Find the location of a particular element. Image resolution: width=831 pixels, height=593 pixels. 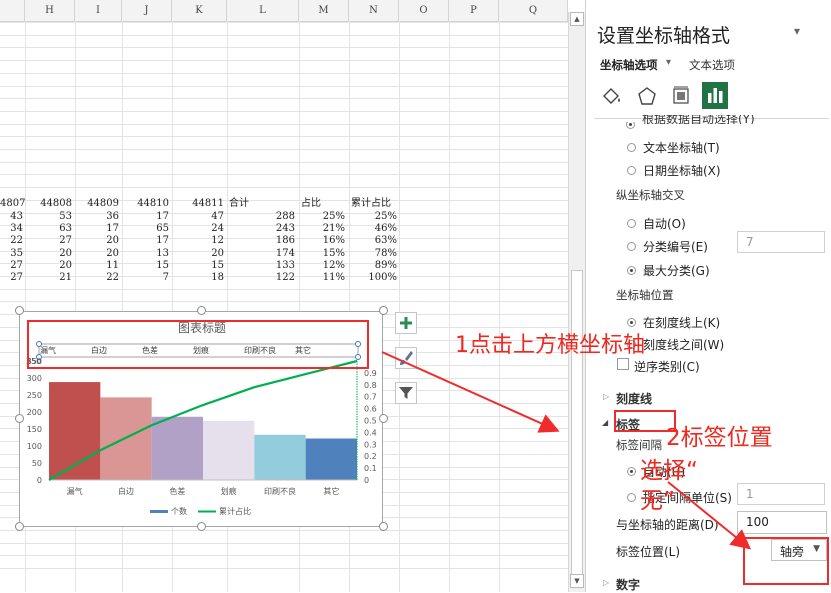

option-auto: 自动(O) is located at coordinates (664, 223).